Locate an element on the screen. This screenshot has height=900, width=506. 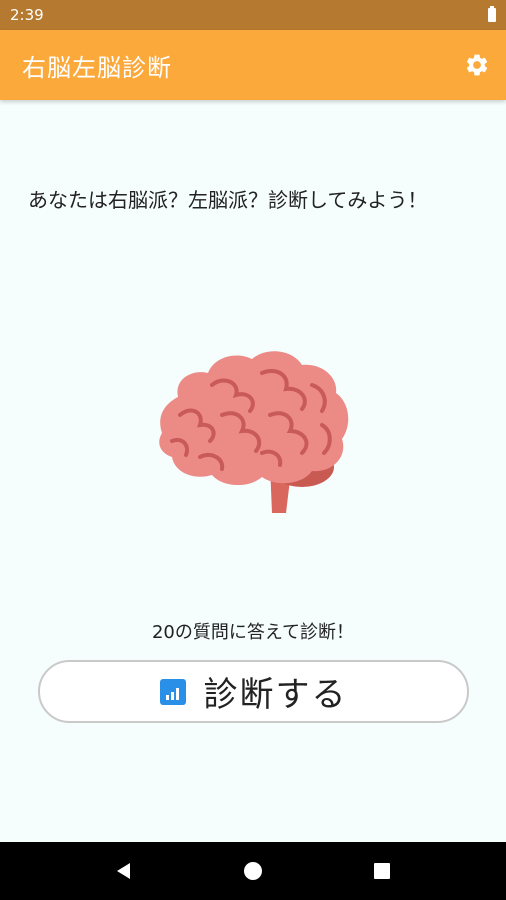
diagnose-button-label: 診断する is located at coordinates (275, 695).